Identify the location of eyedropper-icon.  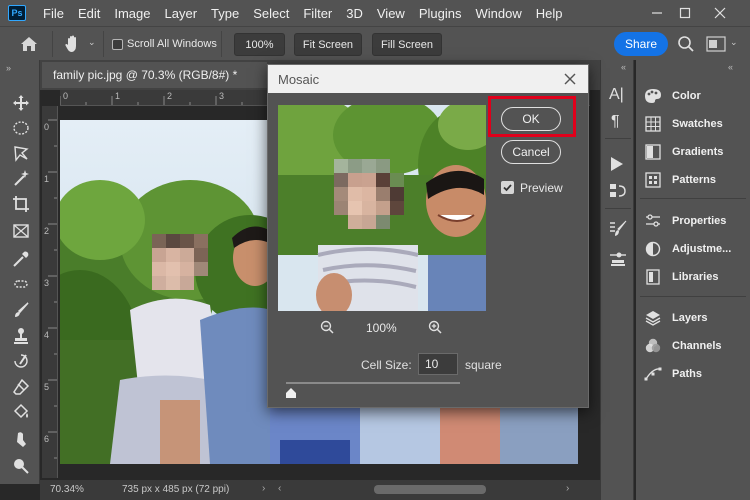
(21, 259).